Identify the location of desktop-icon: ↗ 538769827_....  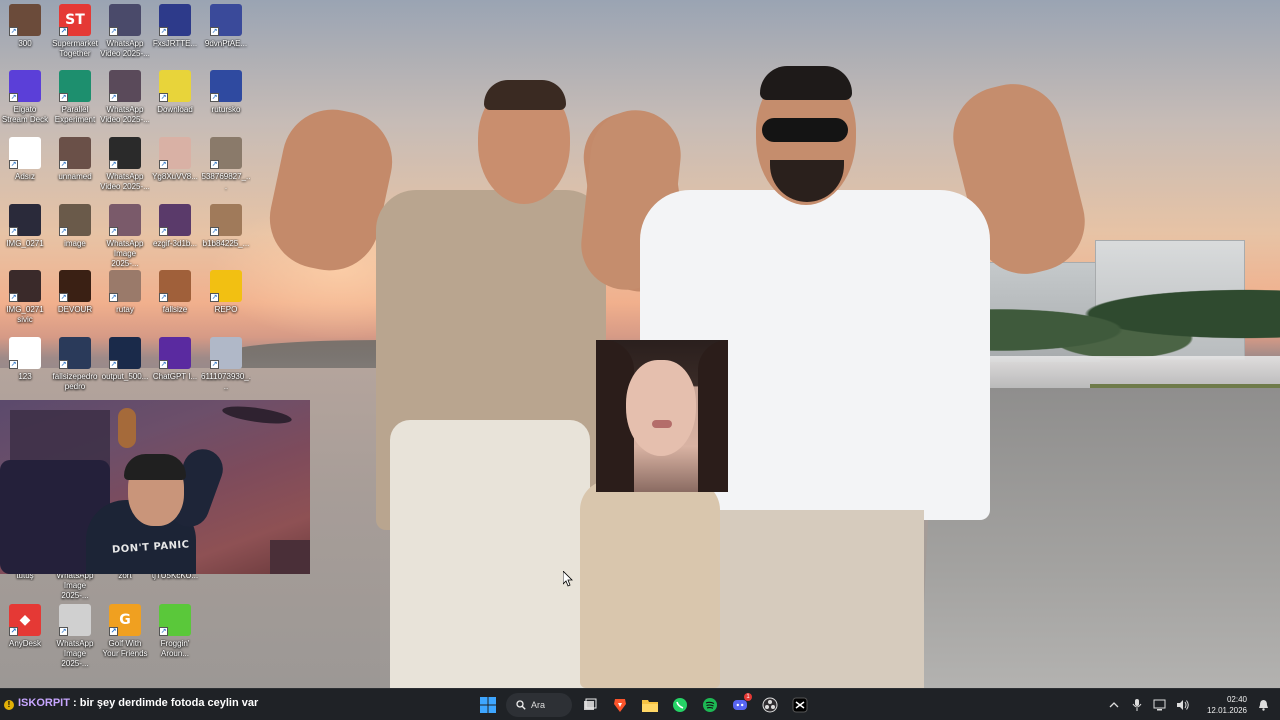
(226, 164).